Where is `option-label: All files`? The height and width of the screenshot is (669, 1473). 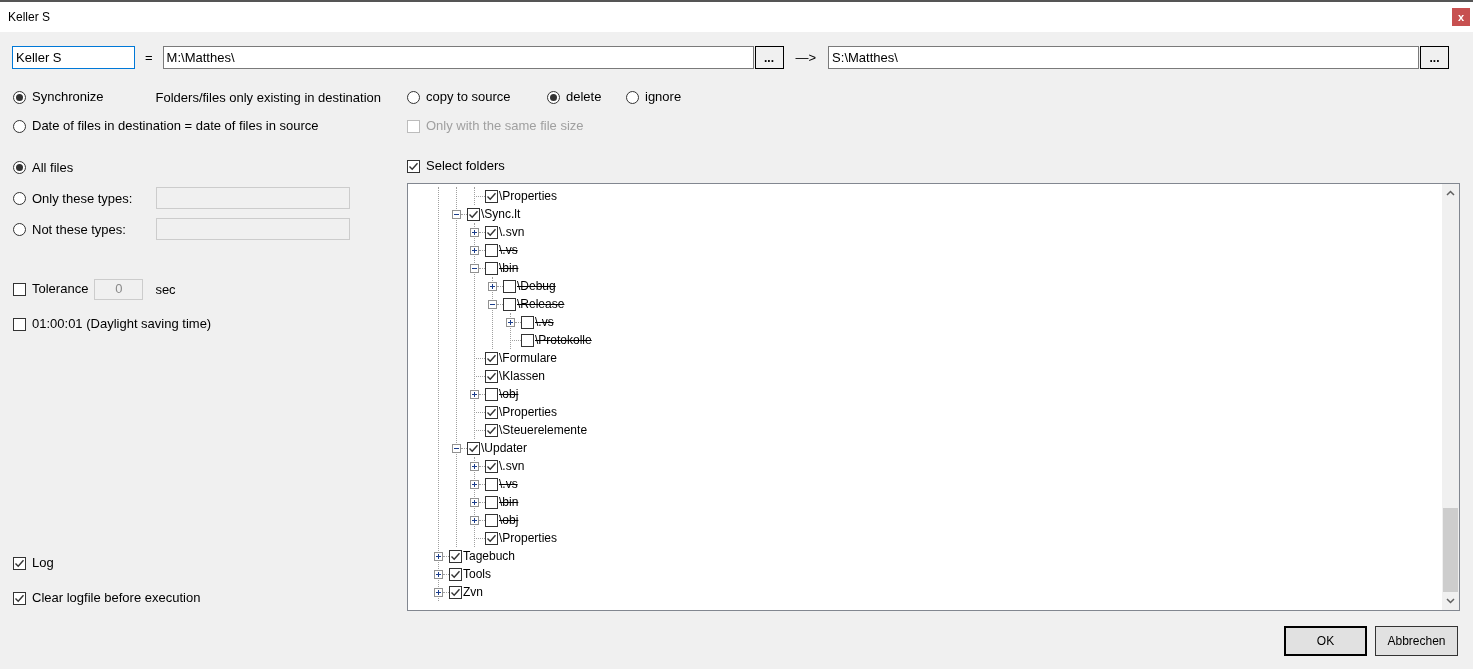 option-label: All files is located at coordinates (53, 167).